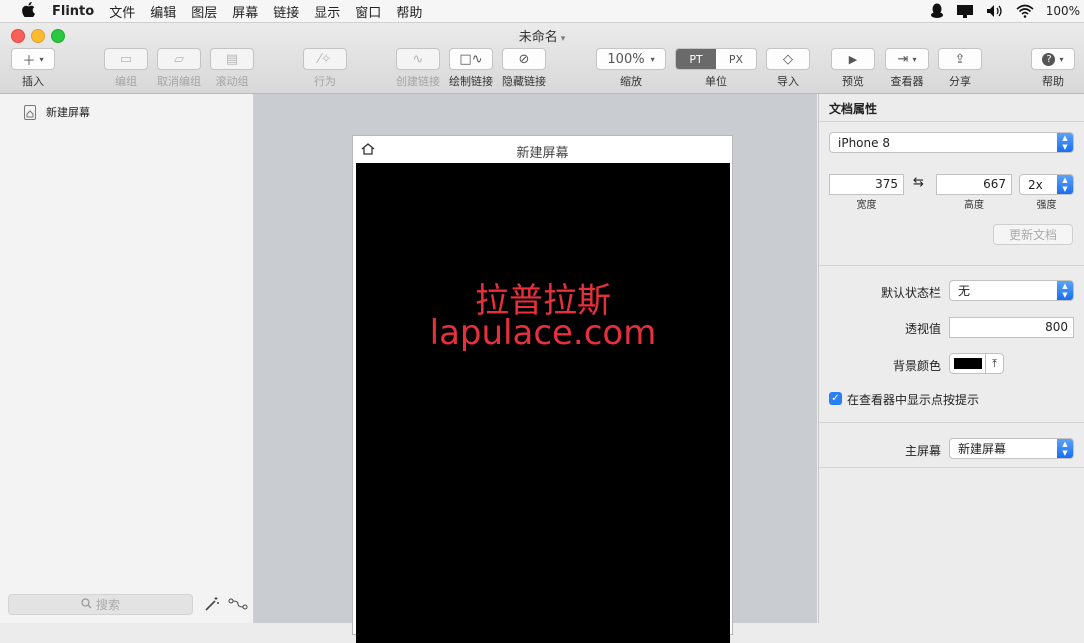 Image resolution: width=1084 pixels, height=643 pixels. Describe the element at coordinates (122, 11) in the screenshot. I see `menu-file: 文件` at that location.